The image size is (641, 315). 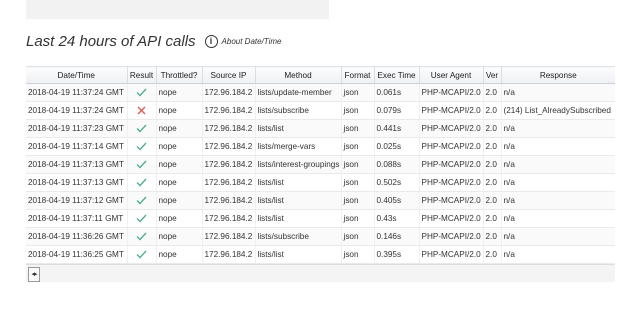 What do you see at coordinates (397, 182) in the screenshot?
I see `exec-cell: 0.502s` at bounding box center [397, 182].